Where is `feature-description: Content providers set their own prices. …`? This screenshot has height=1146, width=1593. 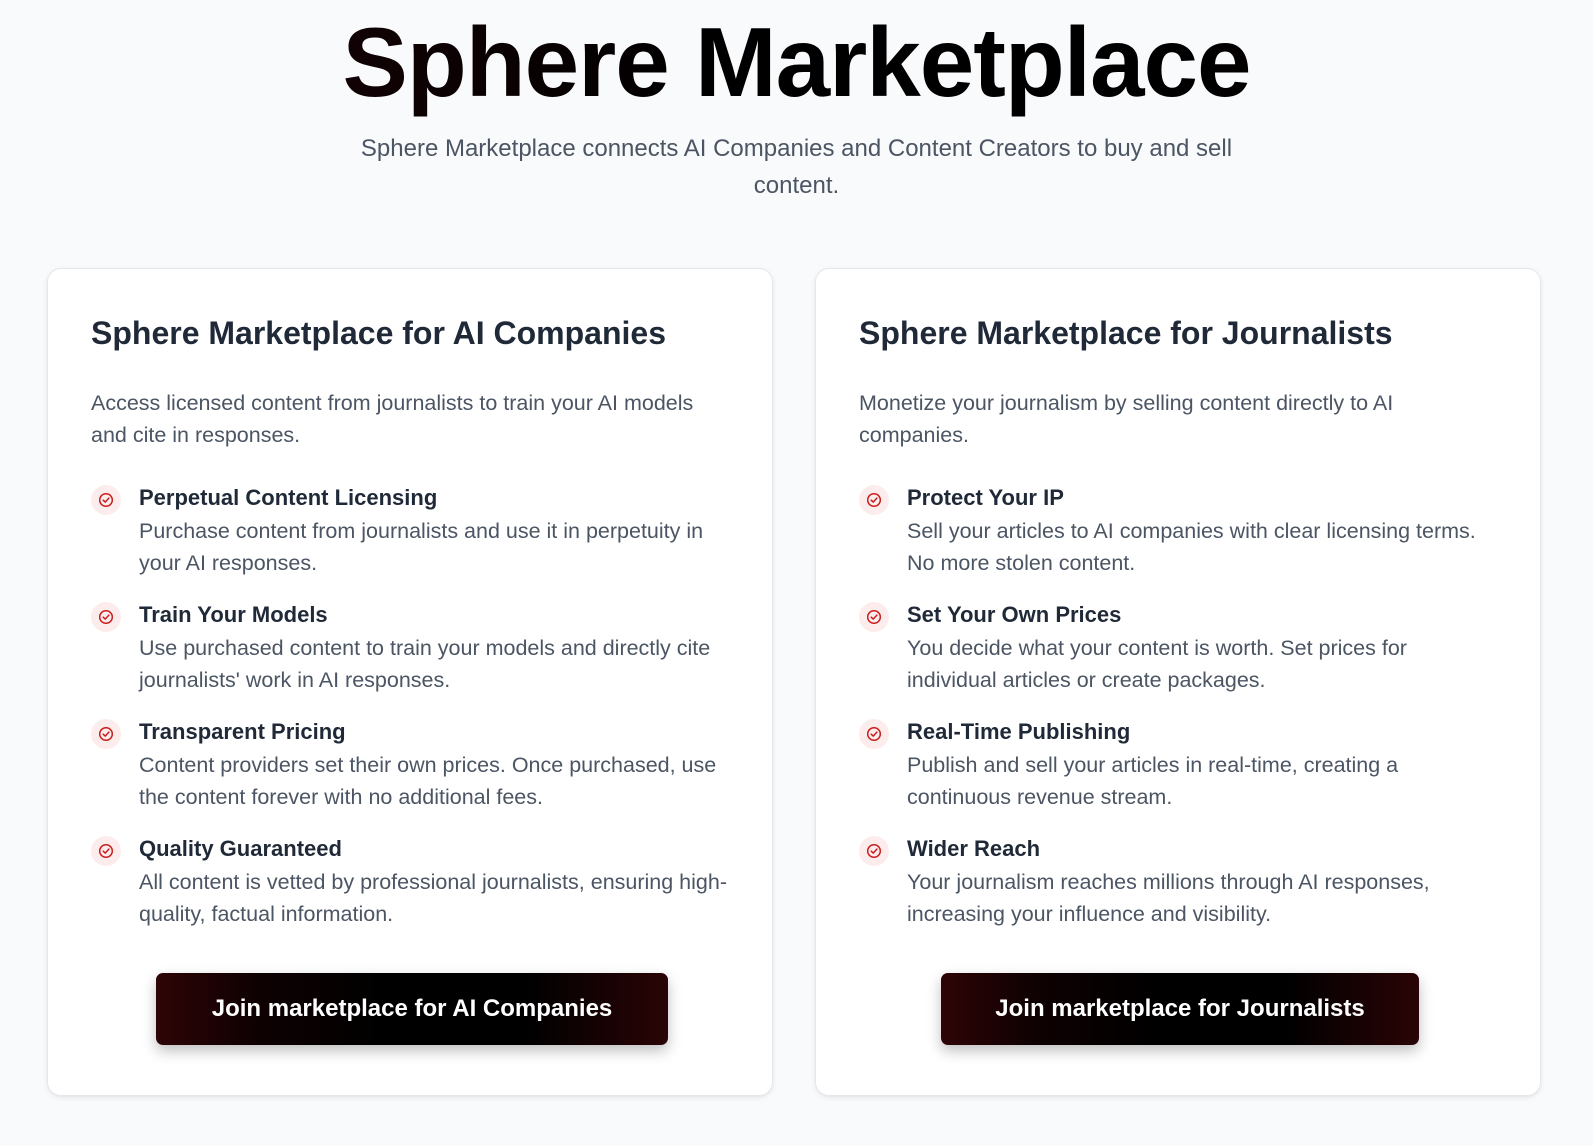 feature-description: Content providers set their own prices. … is located at coordinates (428, 781).